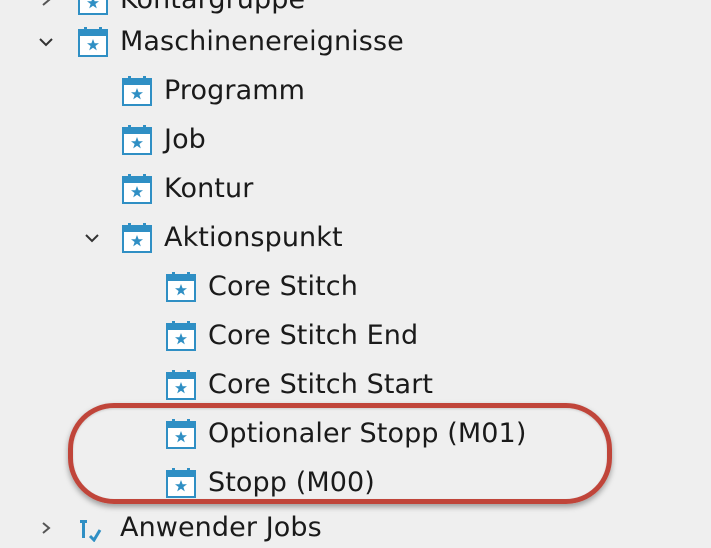 The height and width of the screenshot is (548, 711). I want to click on tree-item-kontargruppe: Kontargruppe, so click(169, 10).